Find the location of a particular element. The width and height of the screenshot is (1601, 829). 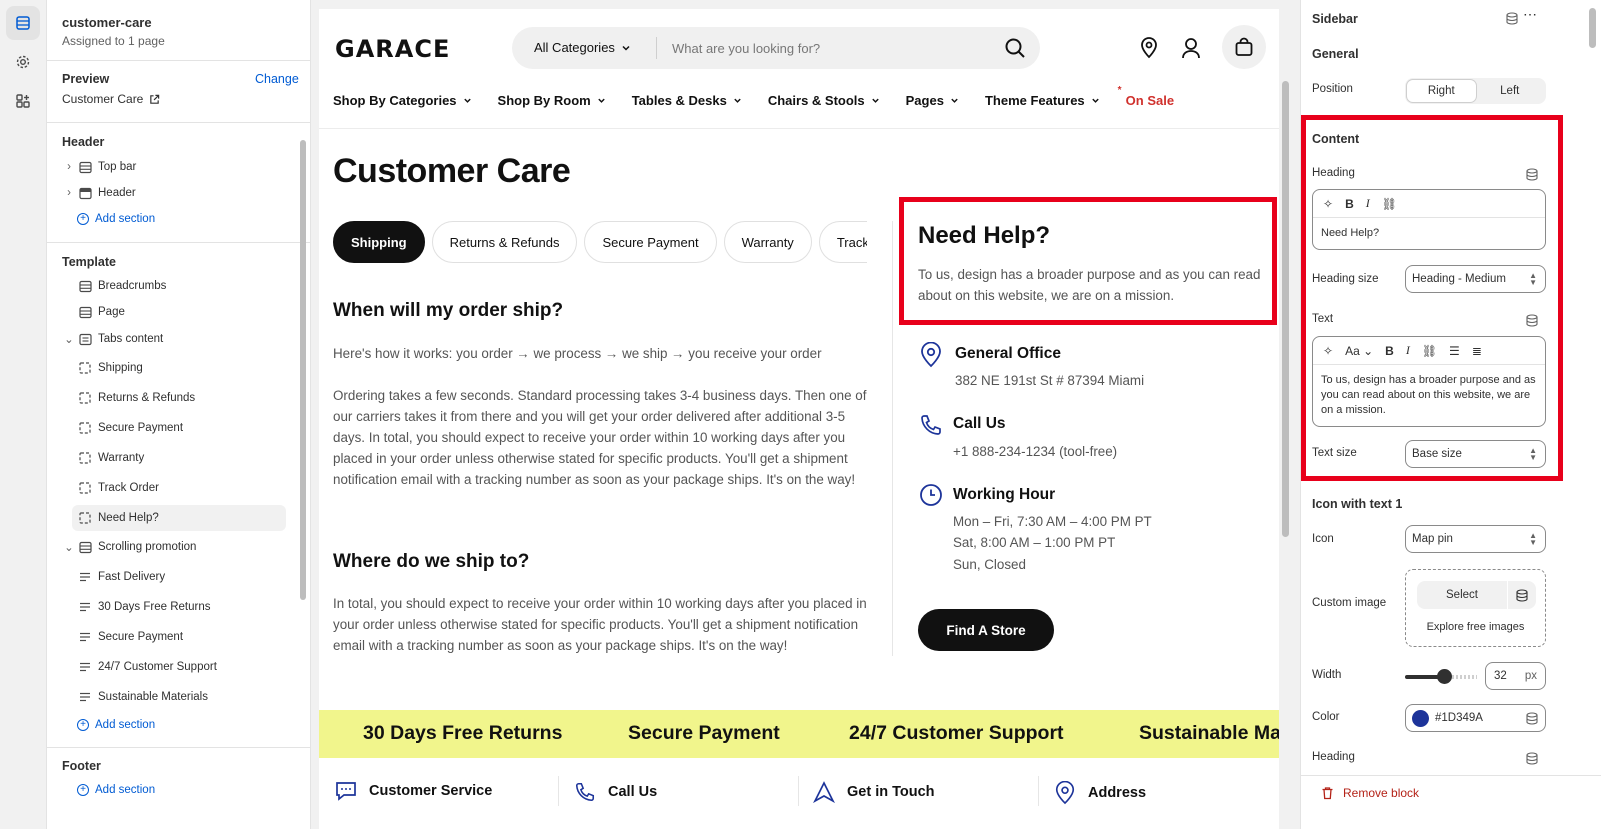

select-image-button: Select is located at coordinates (1462, 595).